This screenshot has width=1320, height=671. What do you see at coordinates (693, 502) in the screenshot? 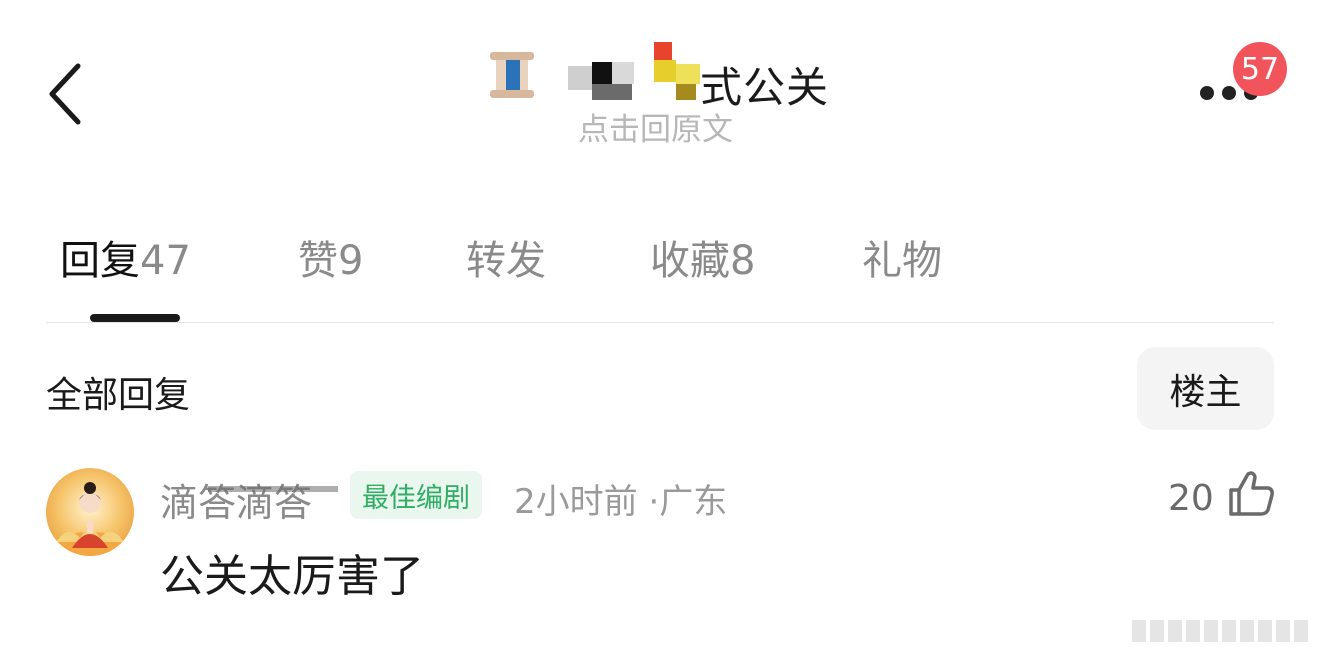
I see `comment-location: 广东` at bounding box center [693, 502].